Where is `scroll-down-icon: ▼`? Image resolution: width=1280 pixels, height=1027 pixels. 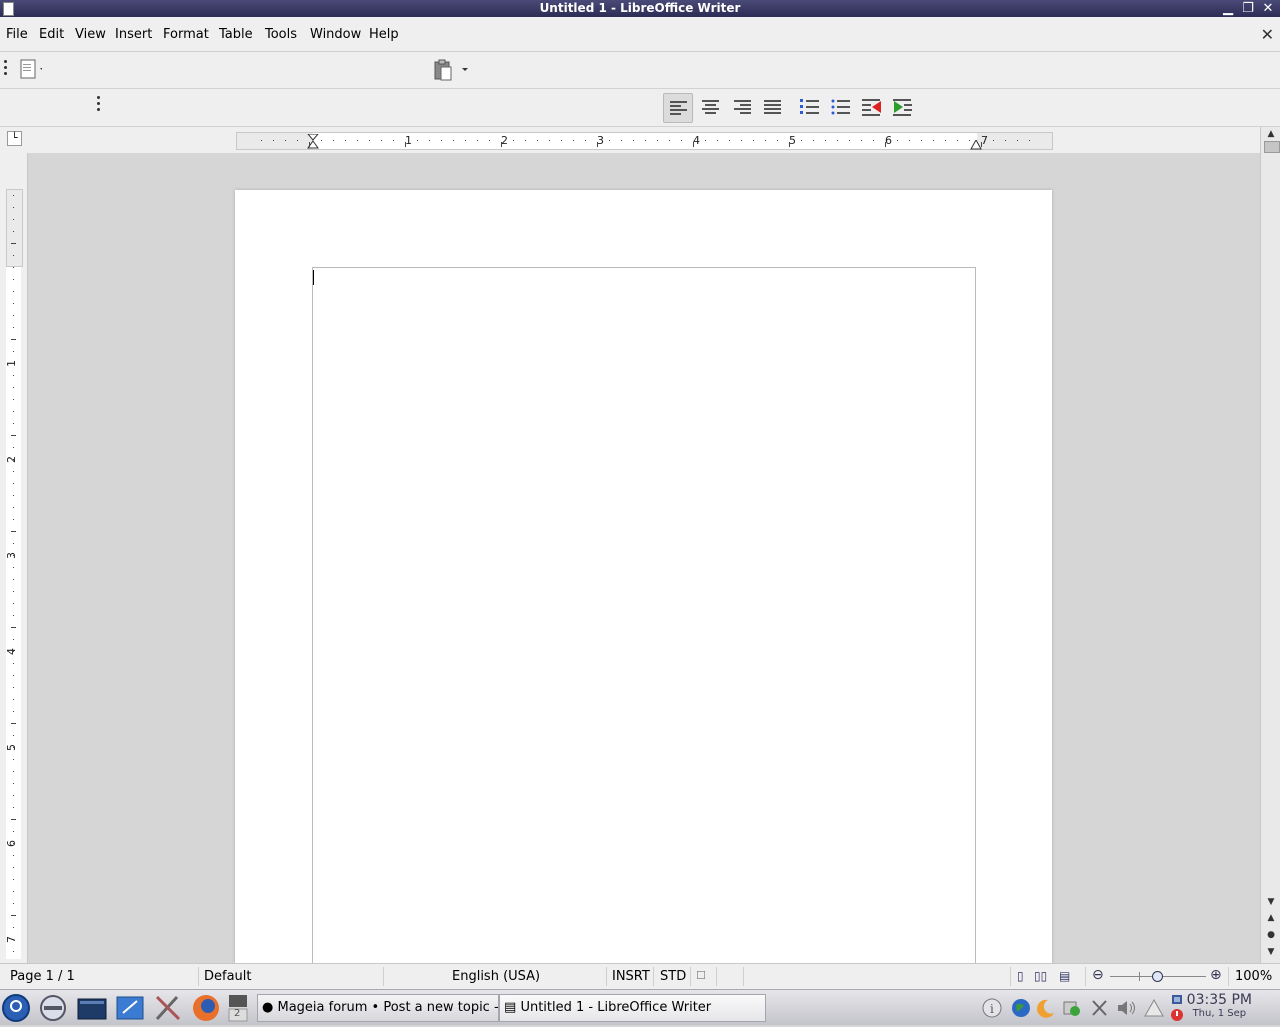
scroll-down-icon: ▼ is located at coordinates (1270, 902).